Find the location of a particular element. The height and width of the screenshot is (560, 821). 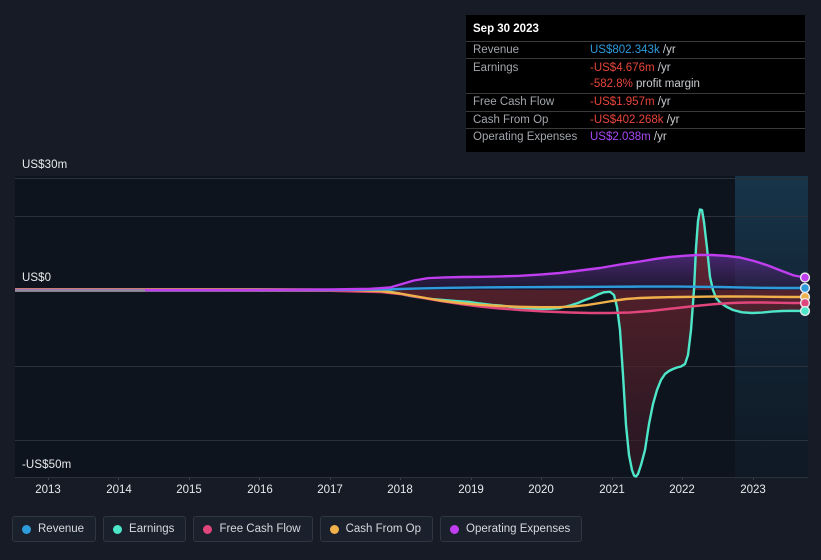

tooltip-unit-operating-expenses: /yr is located at coordinates (658, 137).